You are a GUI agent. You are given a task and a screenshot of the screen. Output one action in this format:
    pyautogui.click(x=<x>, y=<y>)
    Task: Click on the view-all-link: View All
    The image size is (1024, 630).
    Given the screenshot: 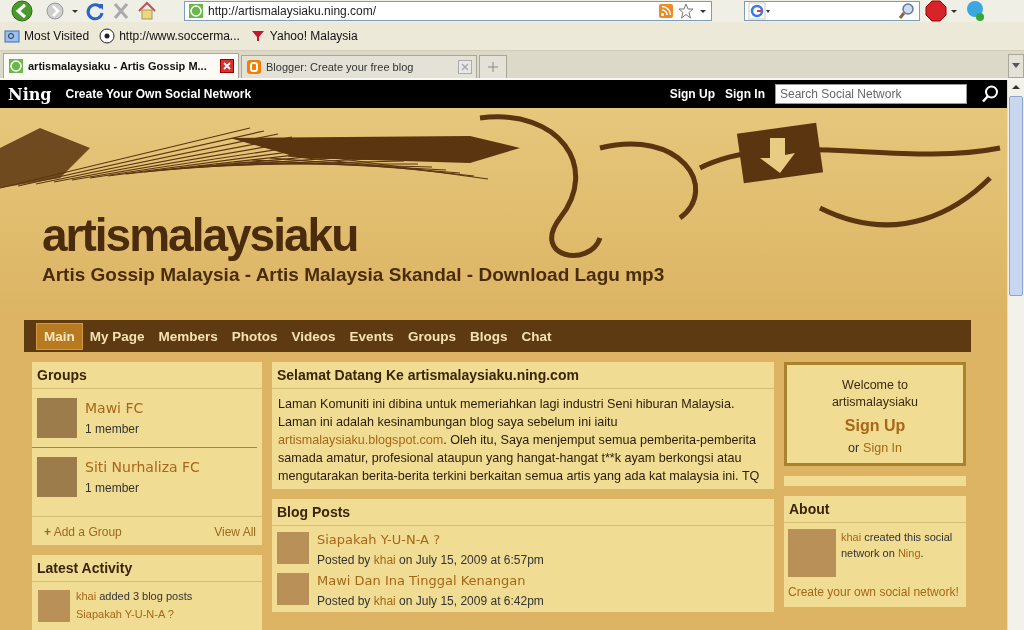 What is the action you would take?
    pyautogui.click(x=235, y=532)
    